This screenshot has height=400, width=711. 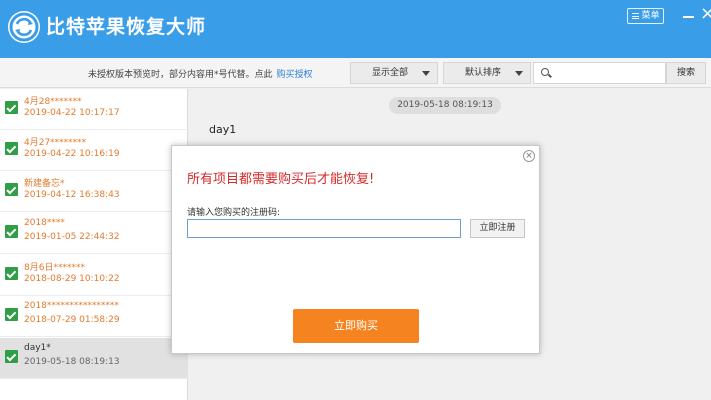 What do you see at coordinates (71, 306) in the screenshot?
I see `item-title: 2018****************` at bounding box center [71, 306].